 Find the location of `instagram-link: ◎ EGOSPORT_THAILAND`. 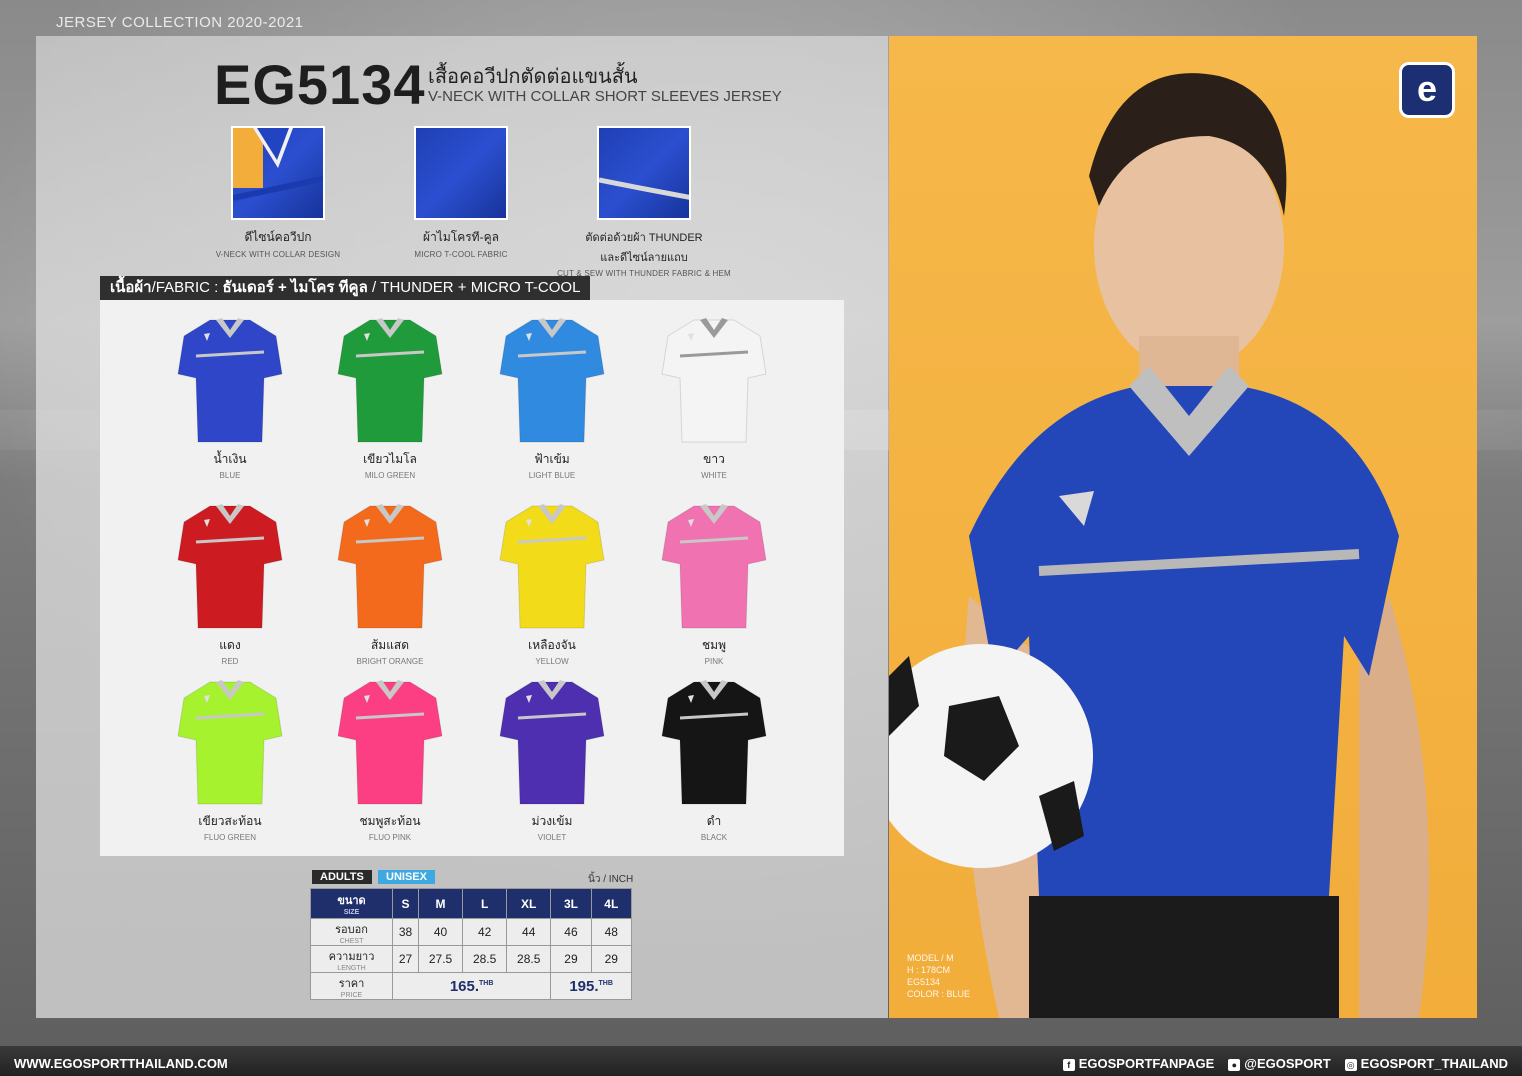

instagram-link: ◎ EGOSPORT_THAILAND is located at coordinates (1426, 1063).